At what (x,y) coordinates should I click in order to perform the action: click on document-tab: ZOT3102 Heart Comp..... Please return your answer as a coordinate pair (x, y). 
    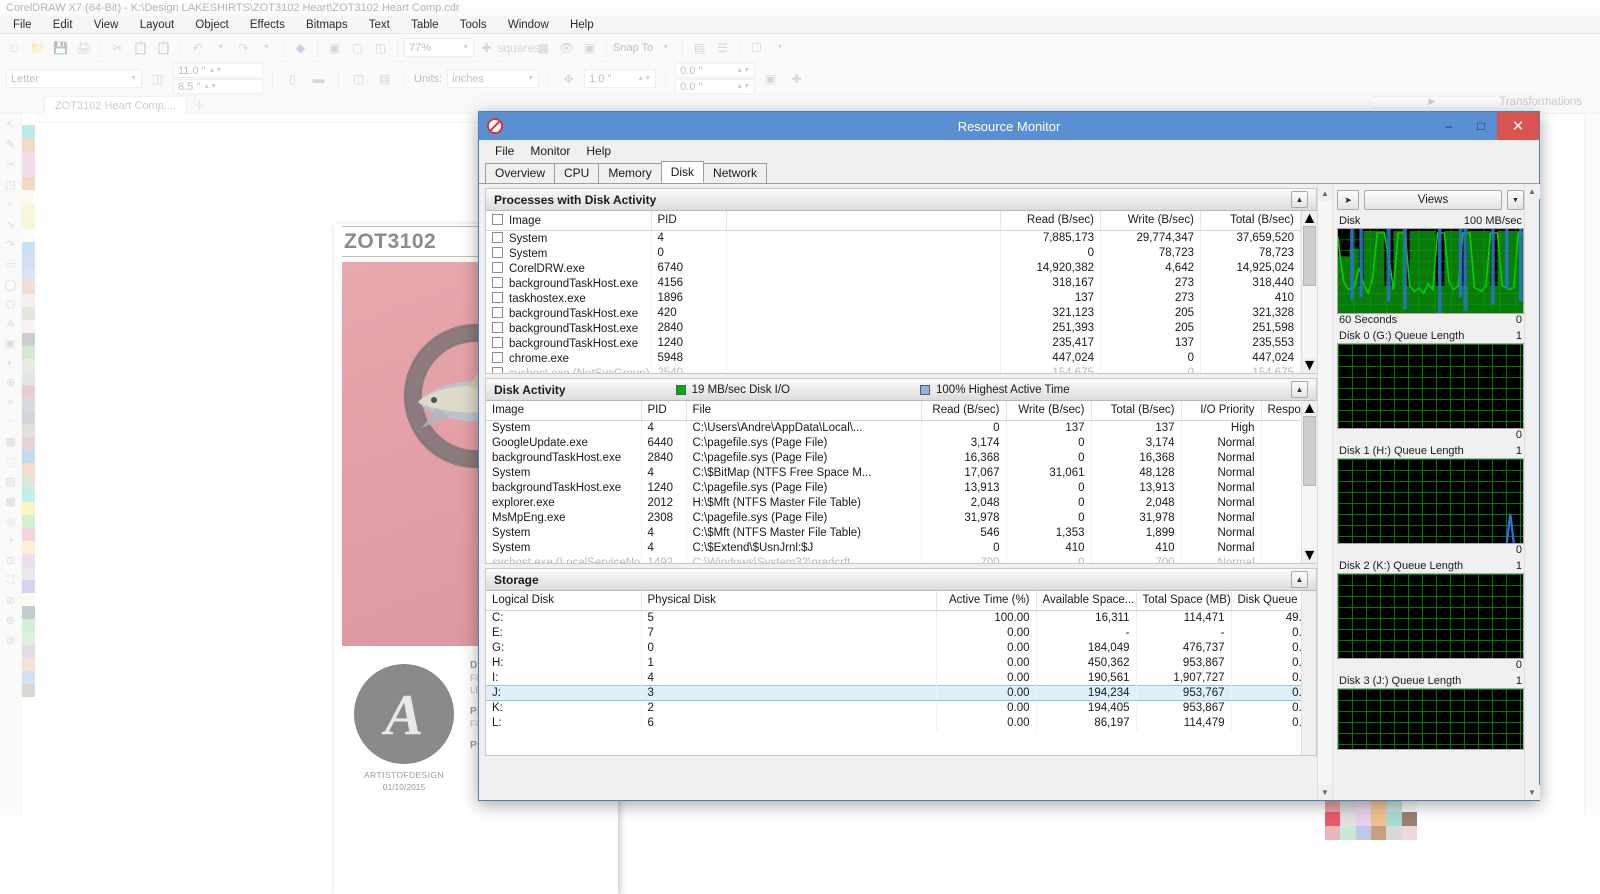
    Looking at the image, I should click on (115, 105).